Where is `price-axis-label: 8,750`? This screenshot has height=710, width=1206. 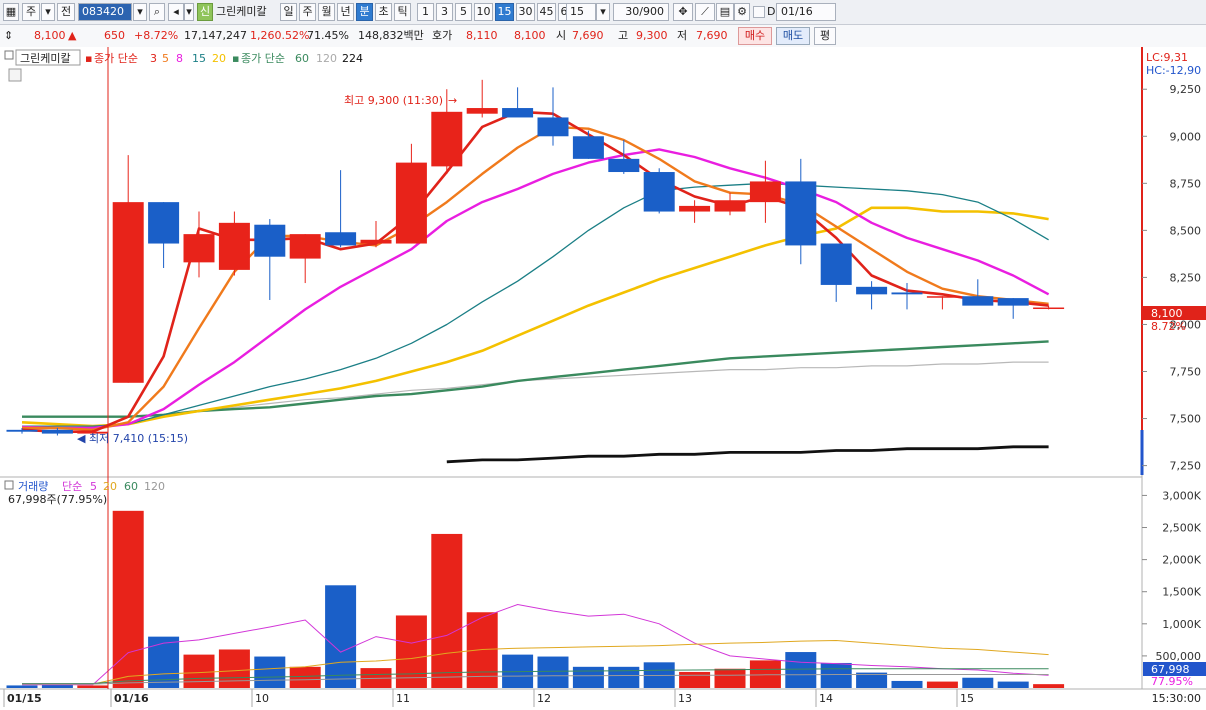
price-axis-label: 8,750 is located at coordinates (1186, 183).